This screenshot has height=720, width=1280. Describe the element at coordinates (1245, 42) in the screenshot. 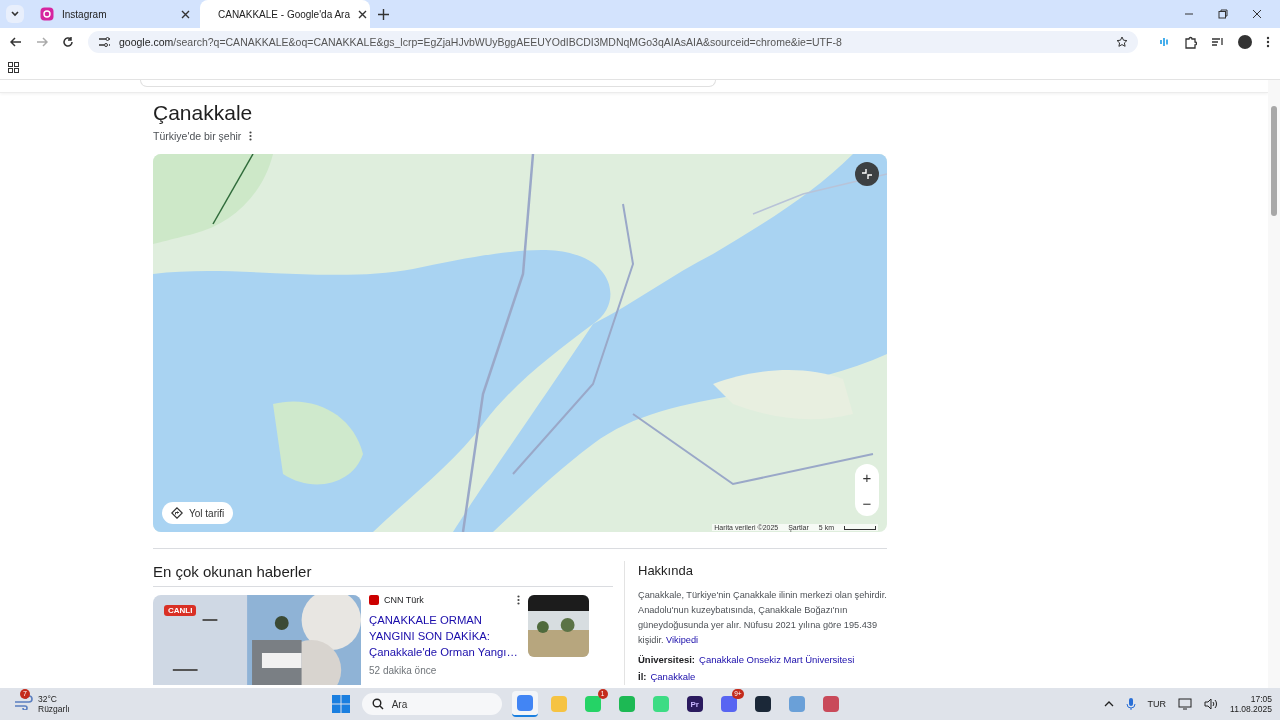

I see `profile-avatar` at that location.